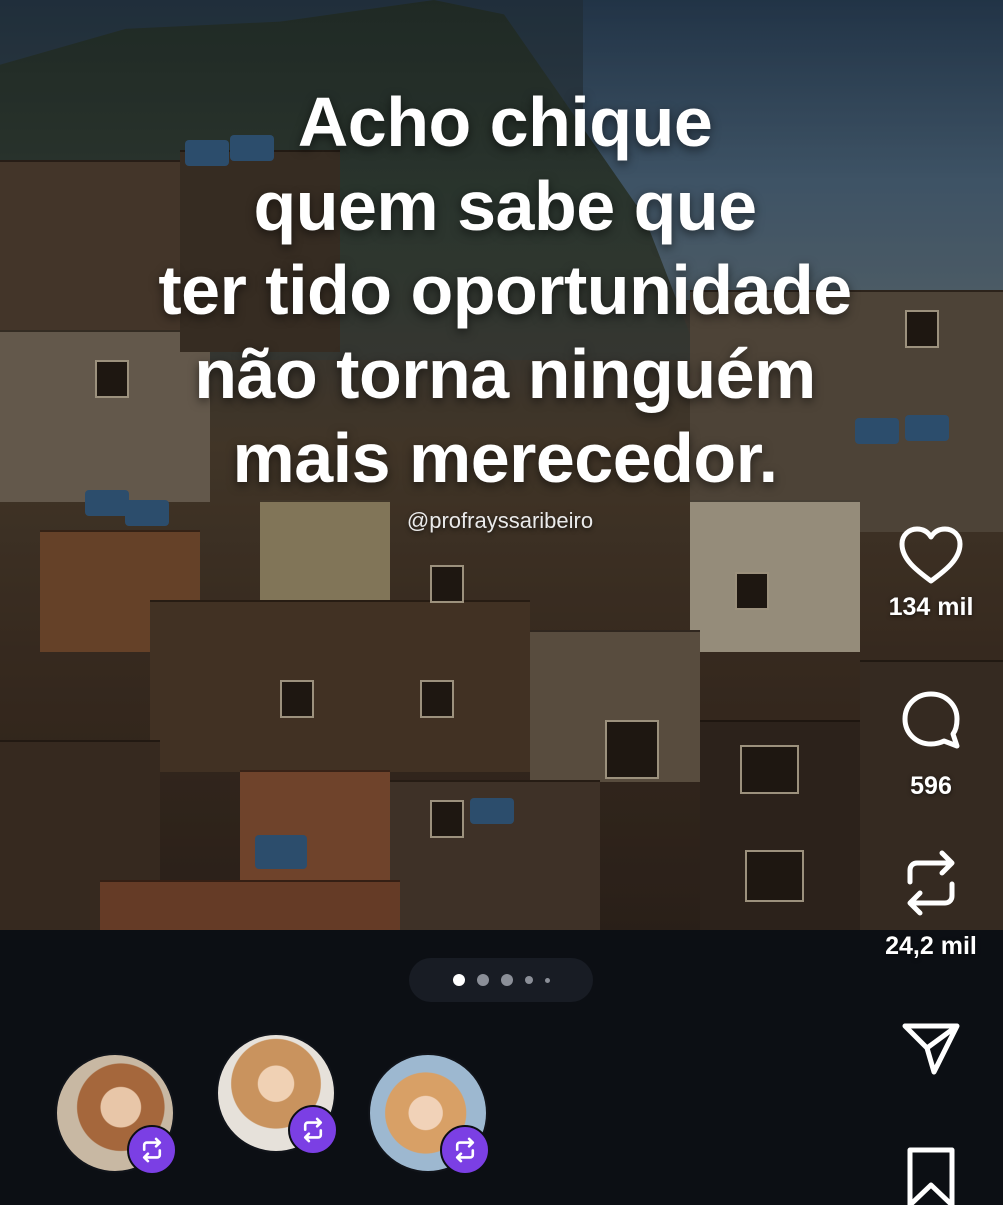 This screenshot has width=1003, height=1205. I want to click on repost-action: 24,2 mil, so click(931, 904).